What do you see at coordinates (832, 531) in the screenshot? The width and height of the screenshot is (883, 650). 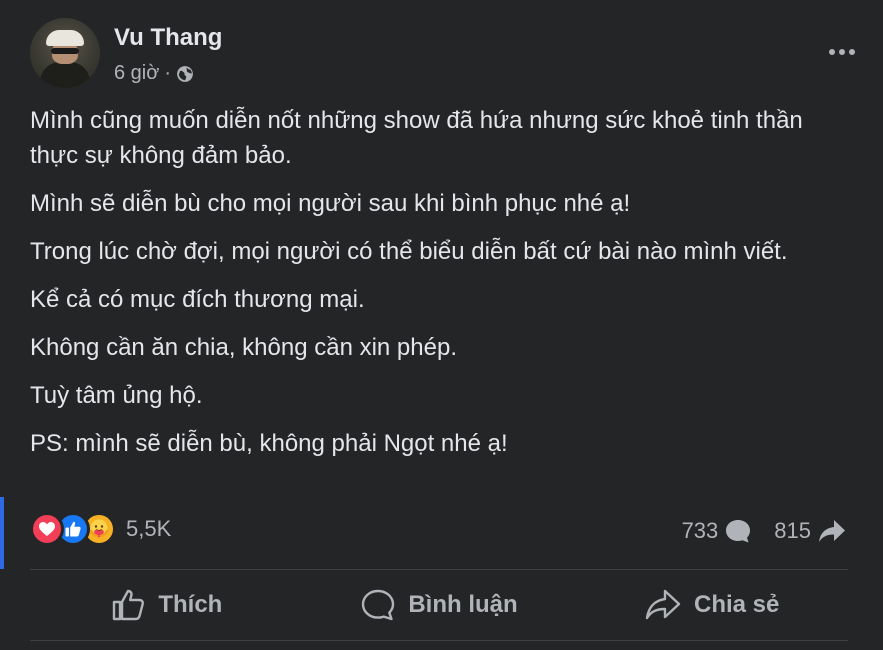 I see `share-arrow-icon` at bounding box center [832, 531].